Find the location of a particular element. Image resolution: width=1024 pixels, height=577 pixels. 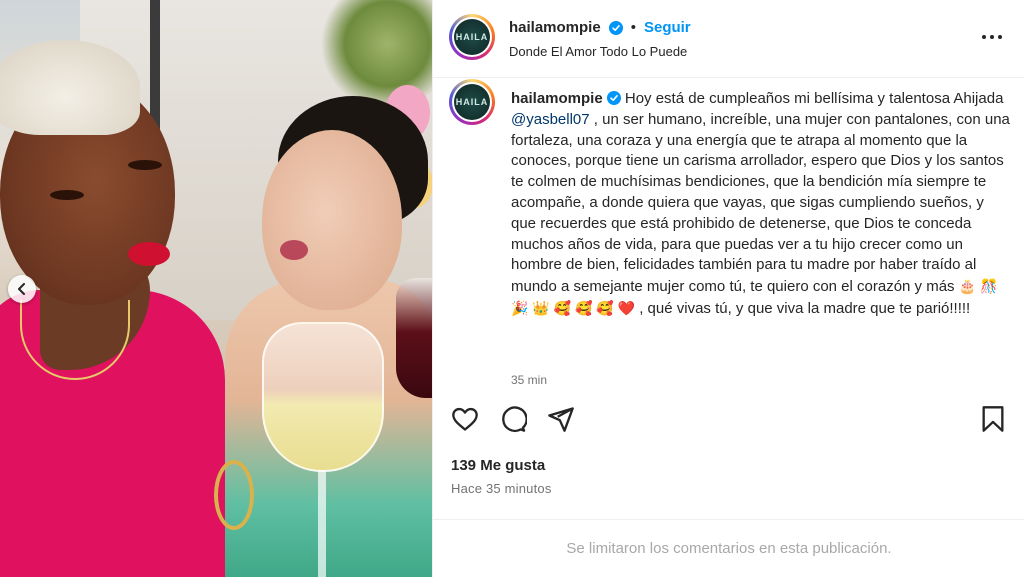

caption-mention-link: @yasbell07 is located at coordinates (550, 119).